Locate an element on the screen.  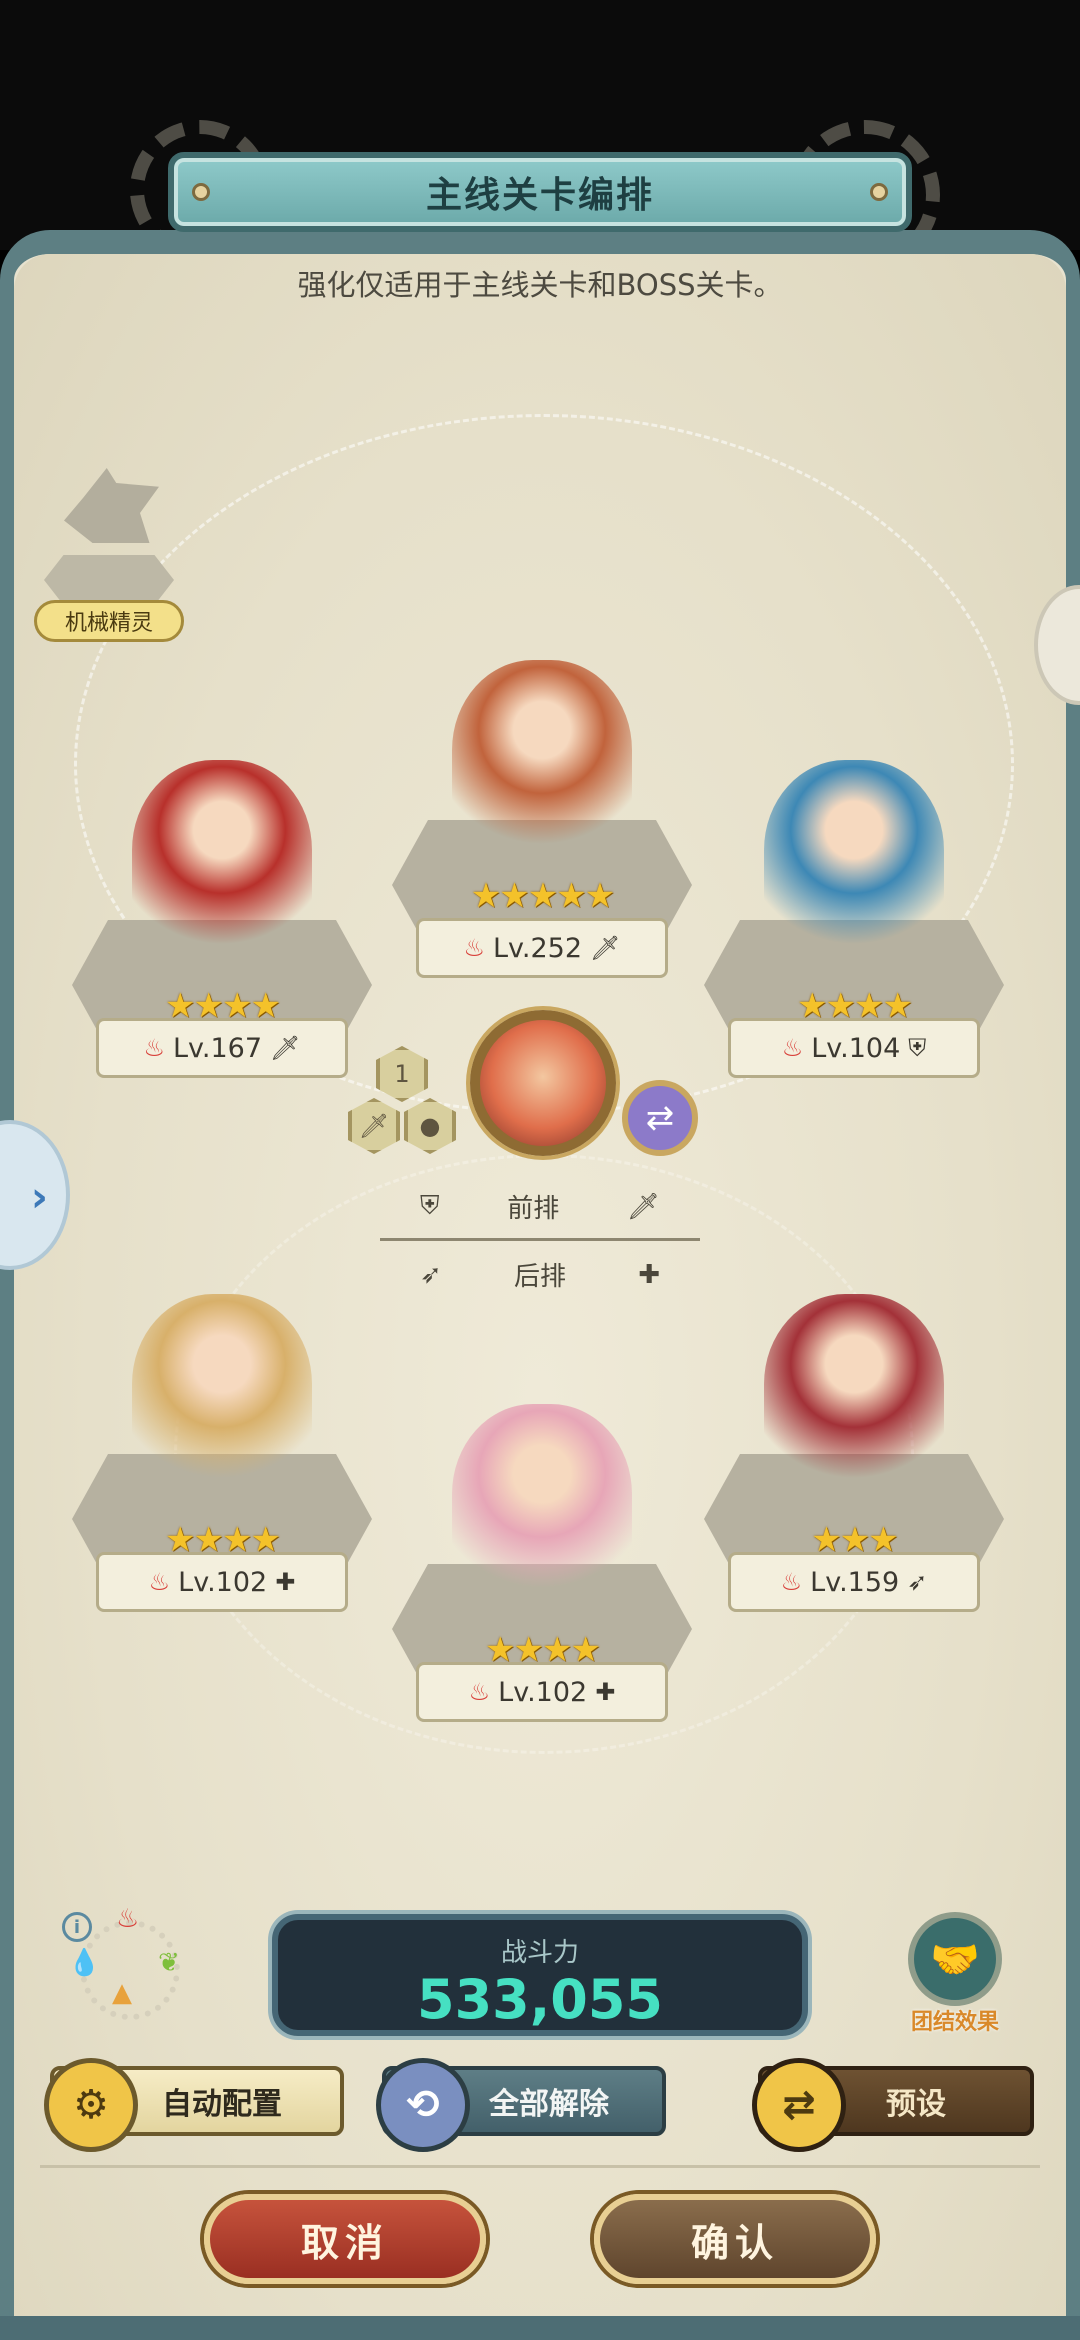
hero-level-plate: ♨ Lv.252 🗡 is located at coordinates (542, 948).